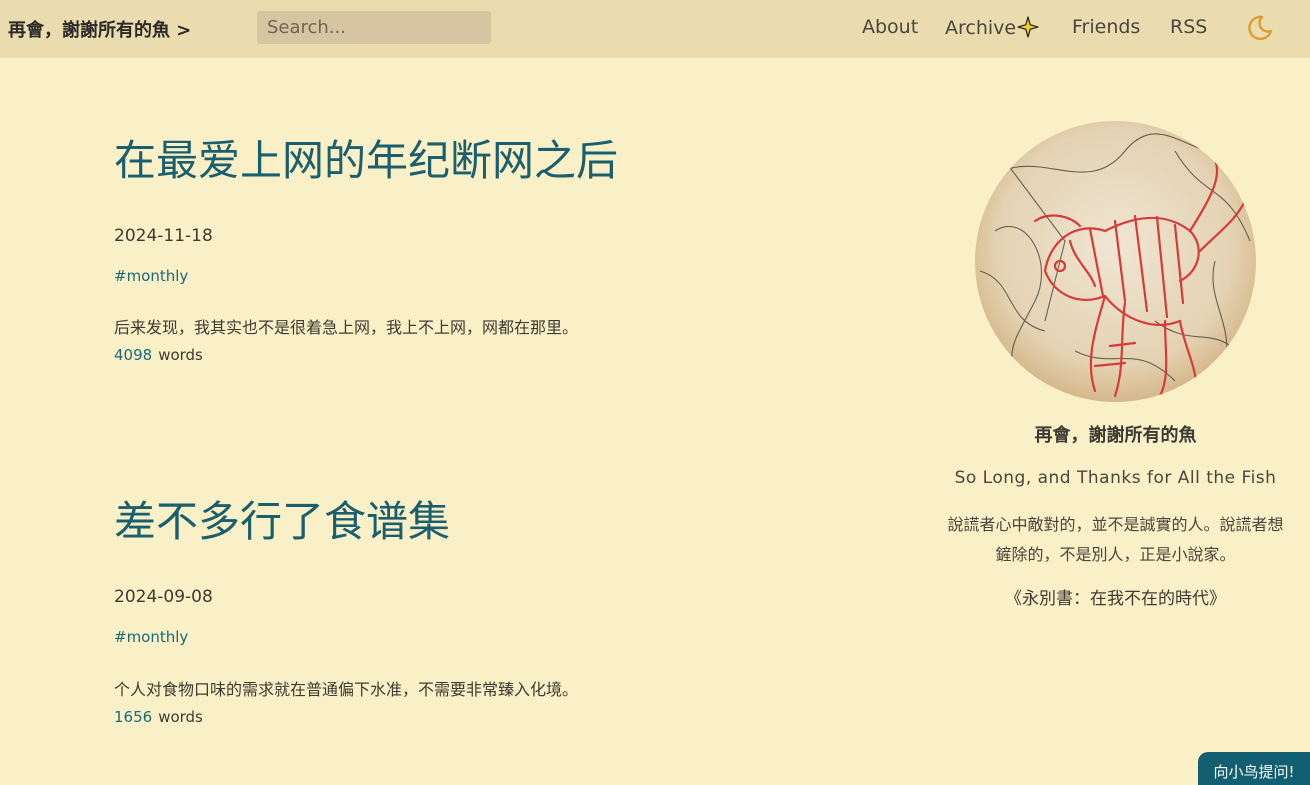 This screenshot has height=785, width=1310. What do you see at coordinates (1028, 27) in the screenshot?
I see `sparkle-icon` at bounding box center [1028, 27].